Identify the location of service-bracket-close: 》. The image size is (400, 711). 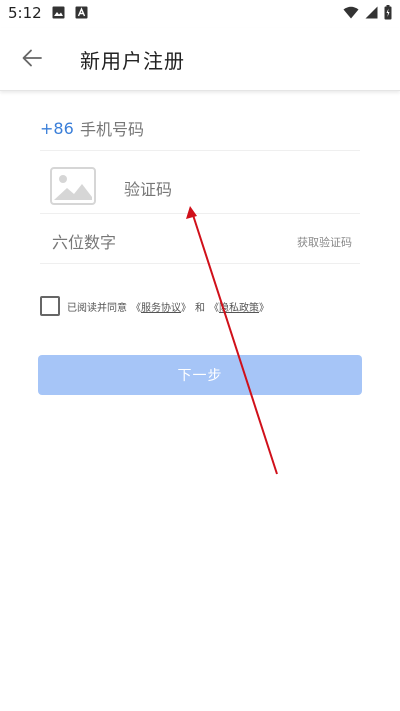
(186, 308).